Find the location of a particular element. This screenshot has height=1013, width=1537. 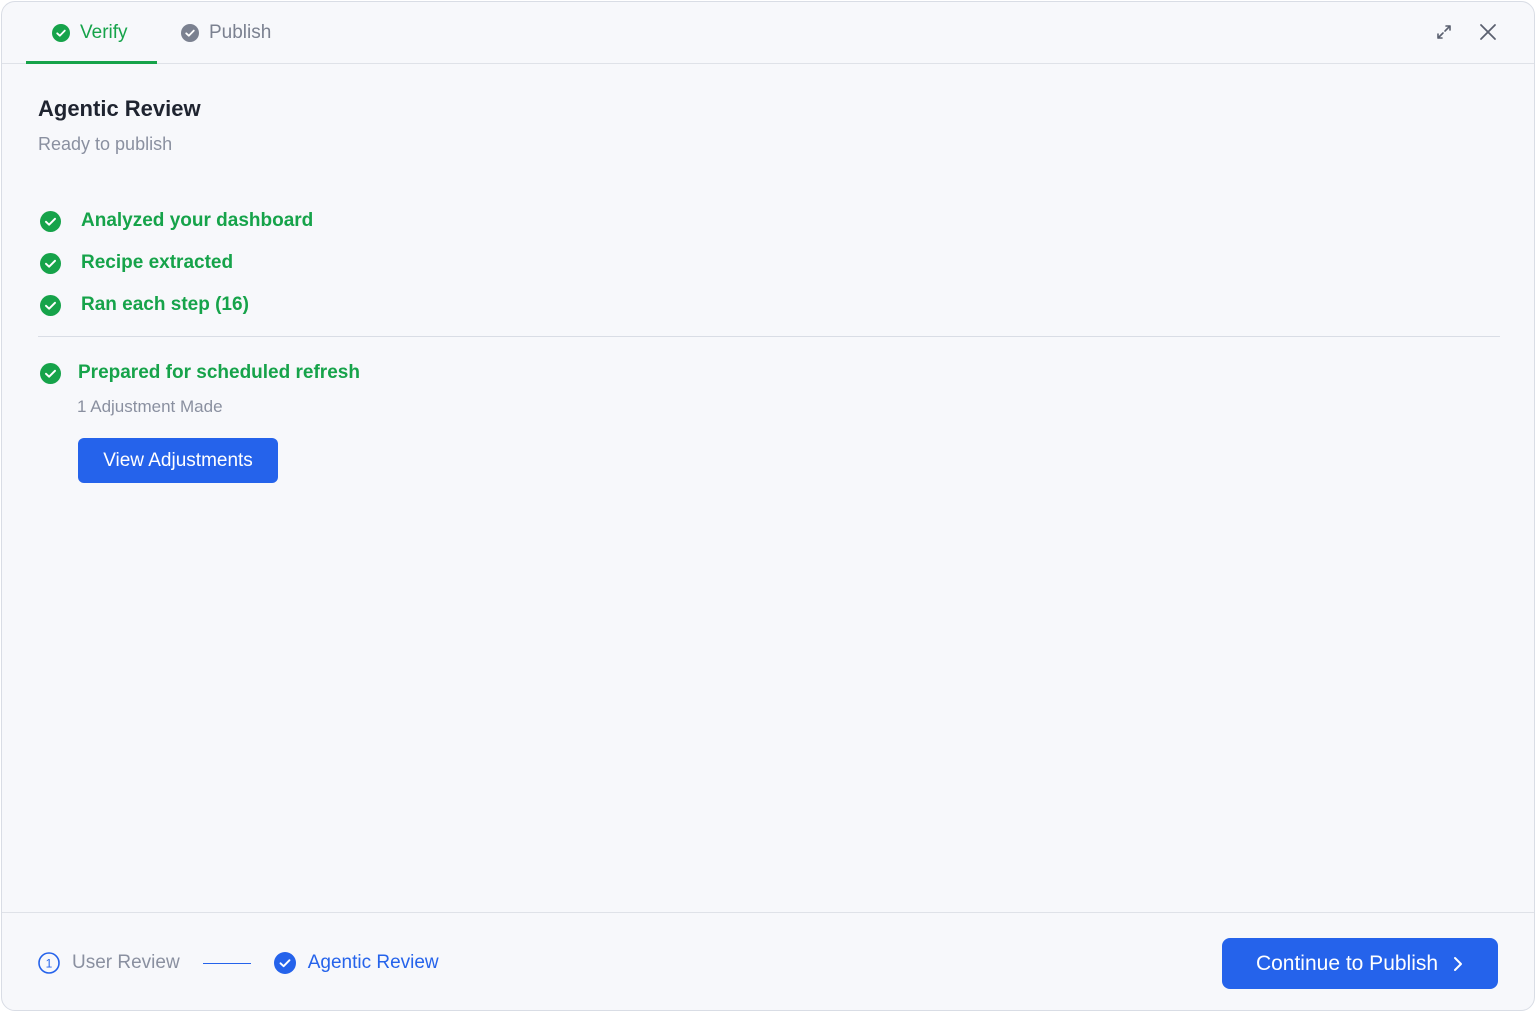

expand-icon is located at coordinates (1444, 32).